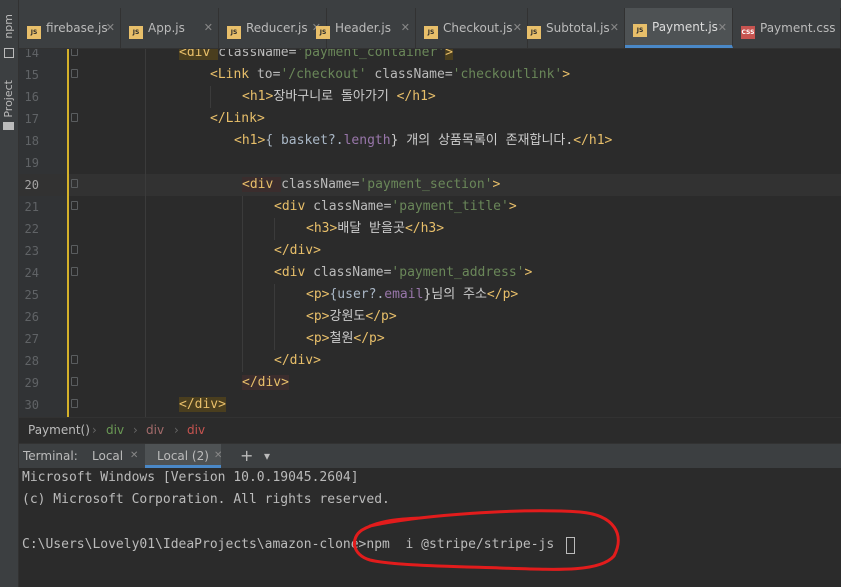  What do you see at coordinates (362, 28) in the screenshot?
I see `tab-header-js: JS Header.js ✕` at bounding box center [362, 28].